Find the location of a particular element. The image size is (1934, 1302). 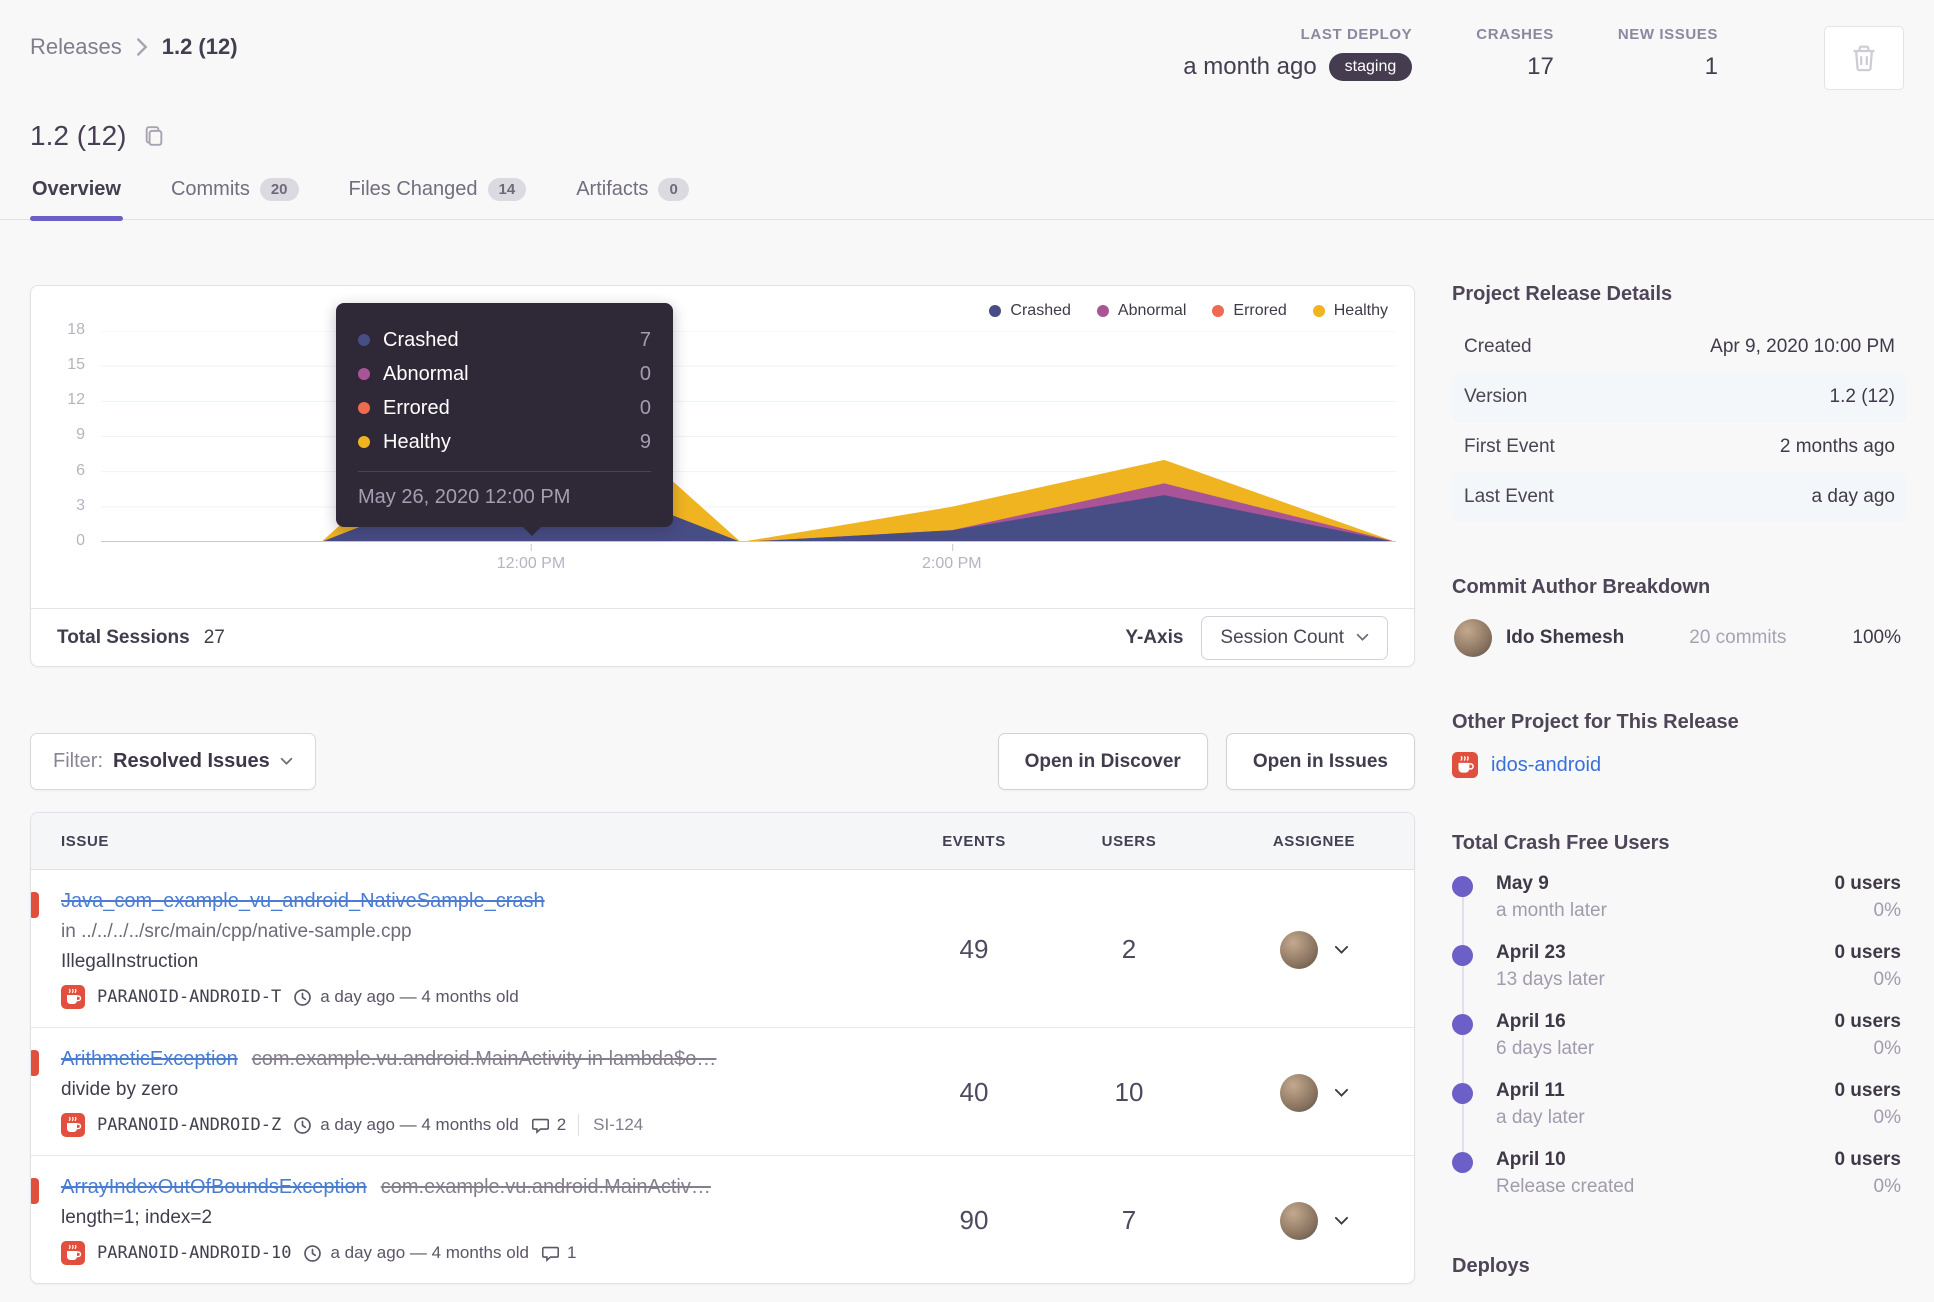

project-slug: PARANOID-ANDROID-10 is located at coordinates (194, 1253).